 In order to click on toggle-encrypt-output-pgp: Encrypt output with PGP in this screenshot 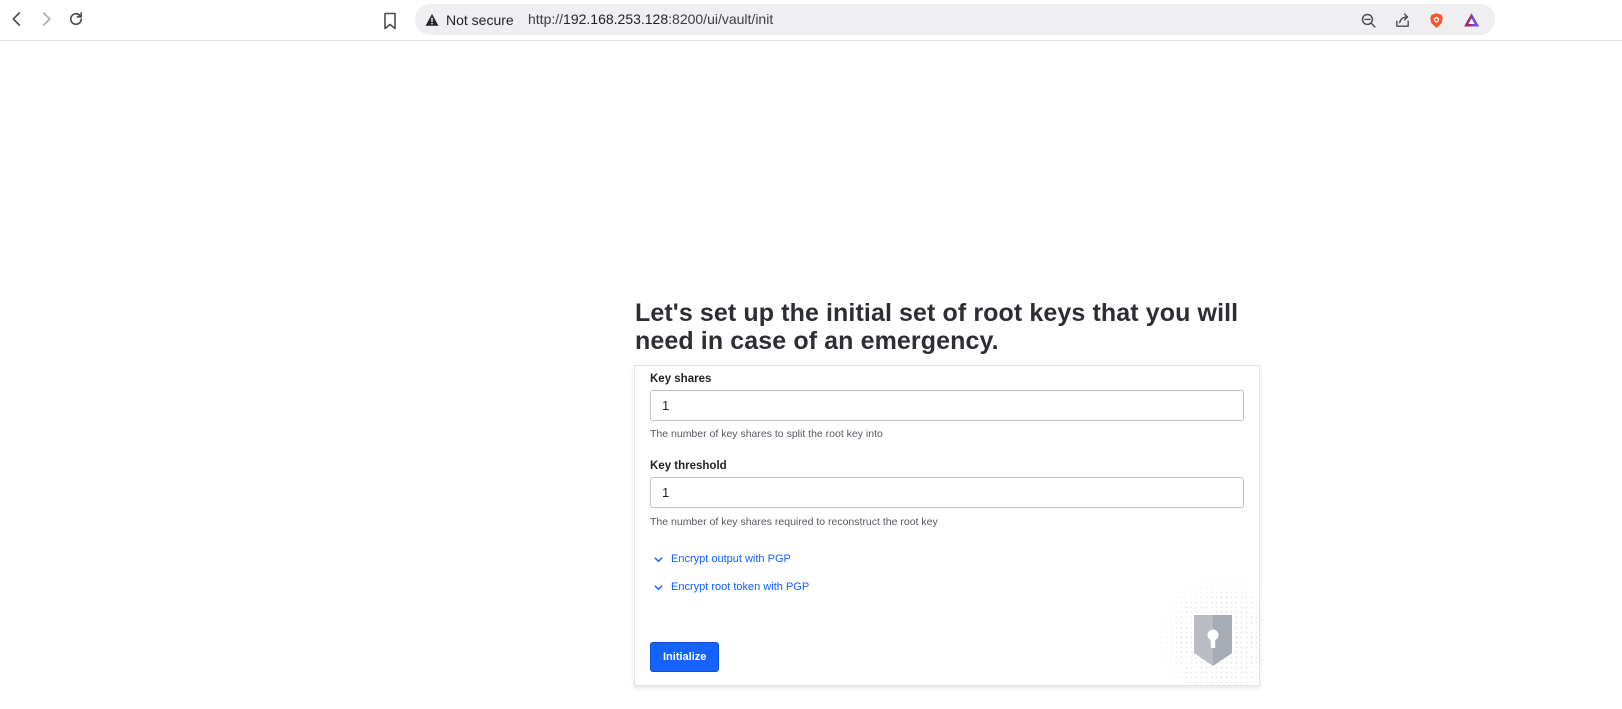, I will do `click(722, 559)`.